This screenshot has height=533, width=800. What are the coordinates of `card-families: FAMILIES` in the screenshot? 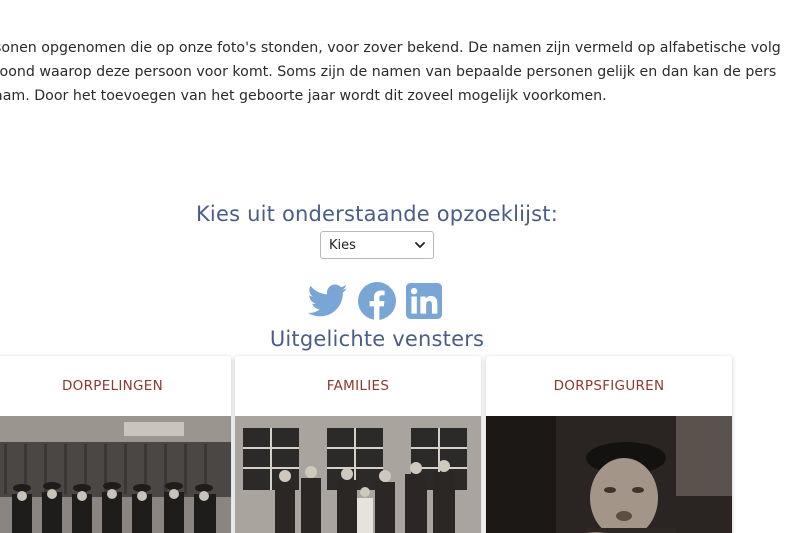 It's located at (358, 444).